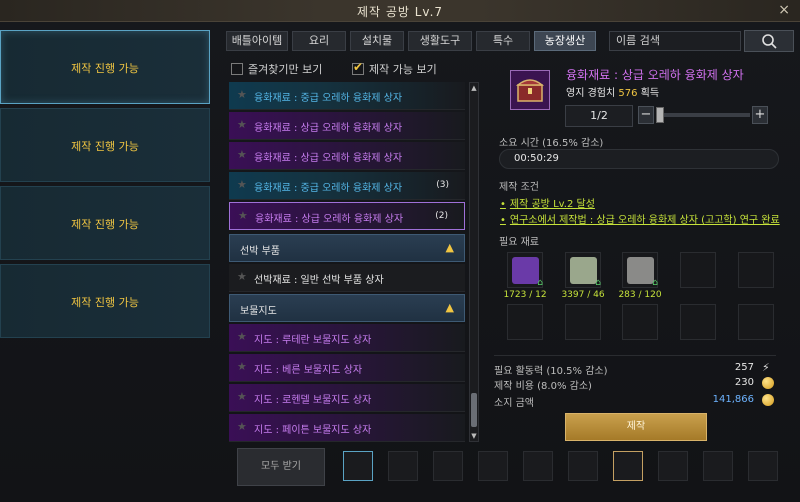 The height and width of the screenshot is (502, 800). Describe the element at coordinates (503, 41) in the screenshot. I see `tab-special: 특수` at that location.